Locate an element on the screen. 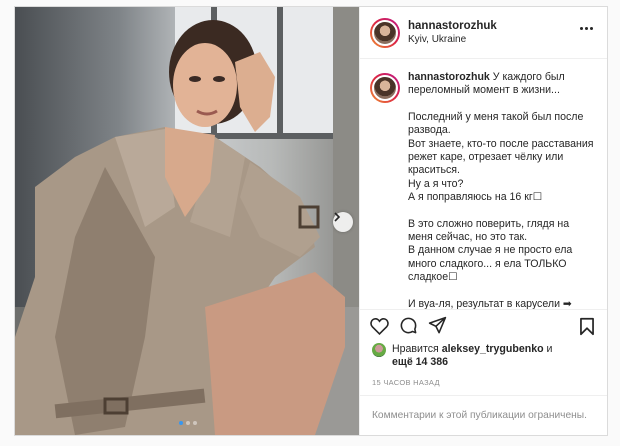  chevron-right-icon is located at coordinates (337, 217).